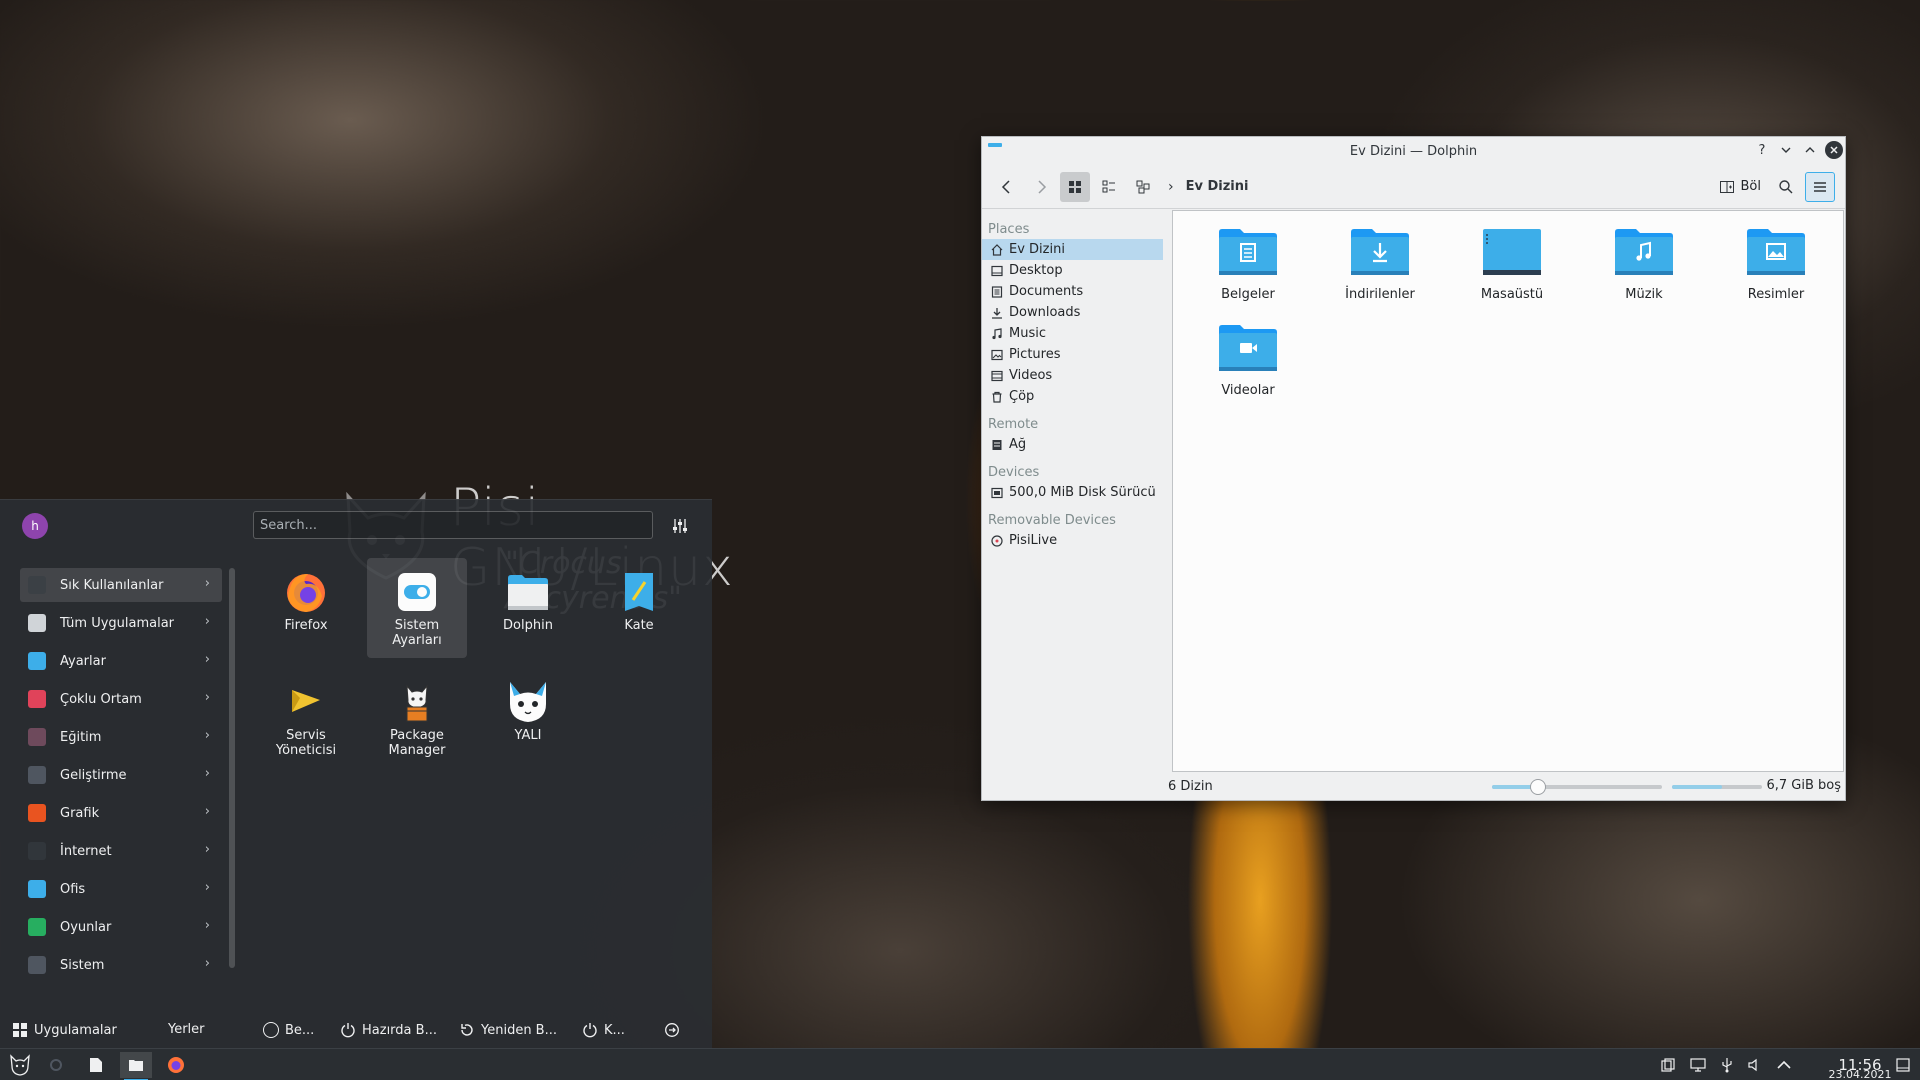 Image resolution: width=1920 pixels, height=1080 pixels. I want to click on close-button, so click(1834, 150).